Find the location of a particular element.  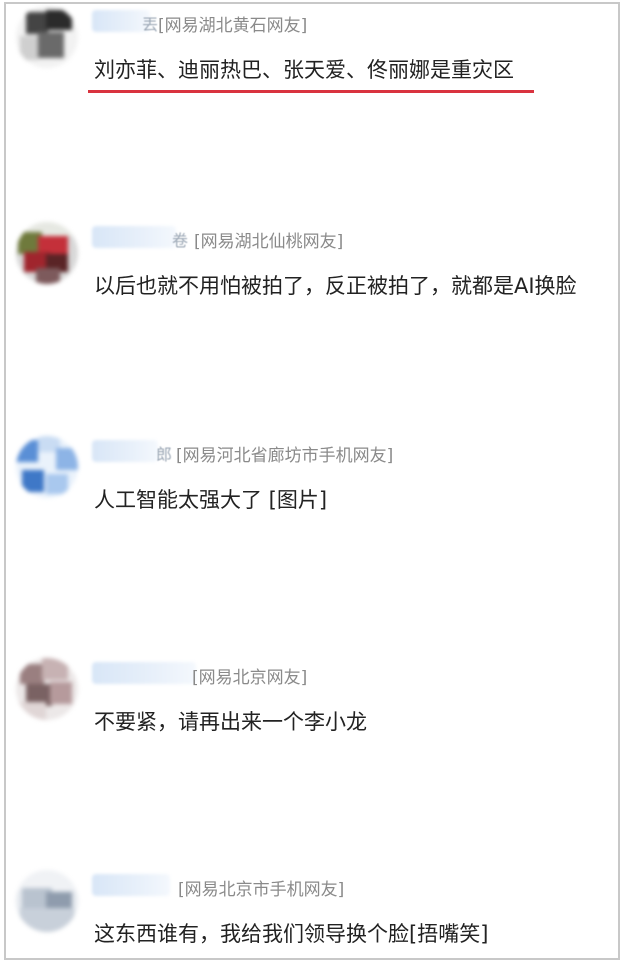

comment-text: 刘亦菲、迪丽热巴、张天爱、佟丽娜是重灾区 is located at coordinates (304, 70).